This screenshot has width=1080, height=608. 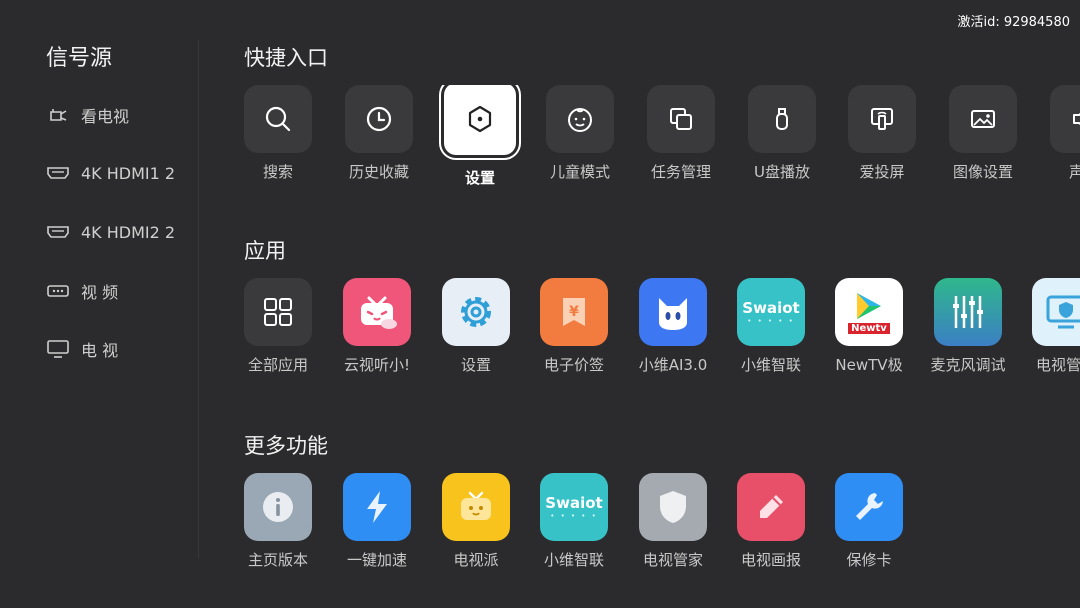 What do you see at coordinates (1013, 22) in the screenshot?
I see `activation-id: 激活id: 92984580` at bounding box center [1013, 22].